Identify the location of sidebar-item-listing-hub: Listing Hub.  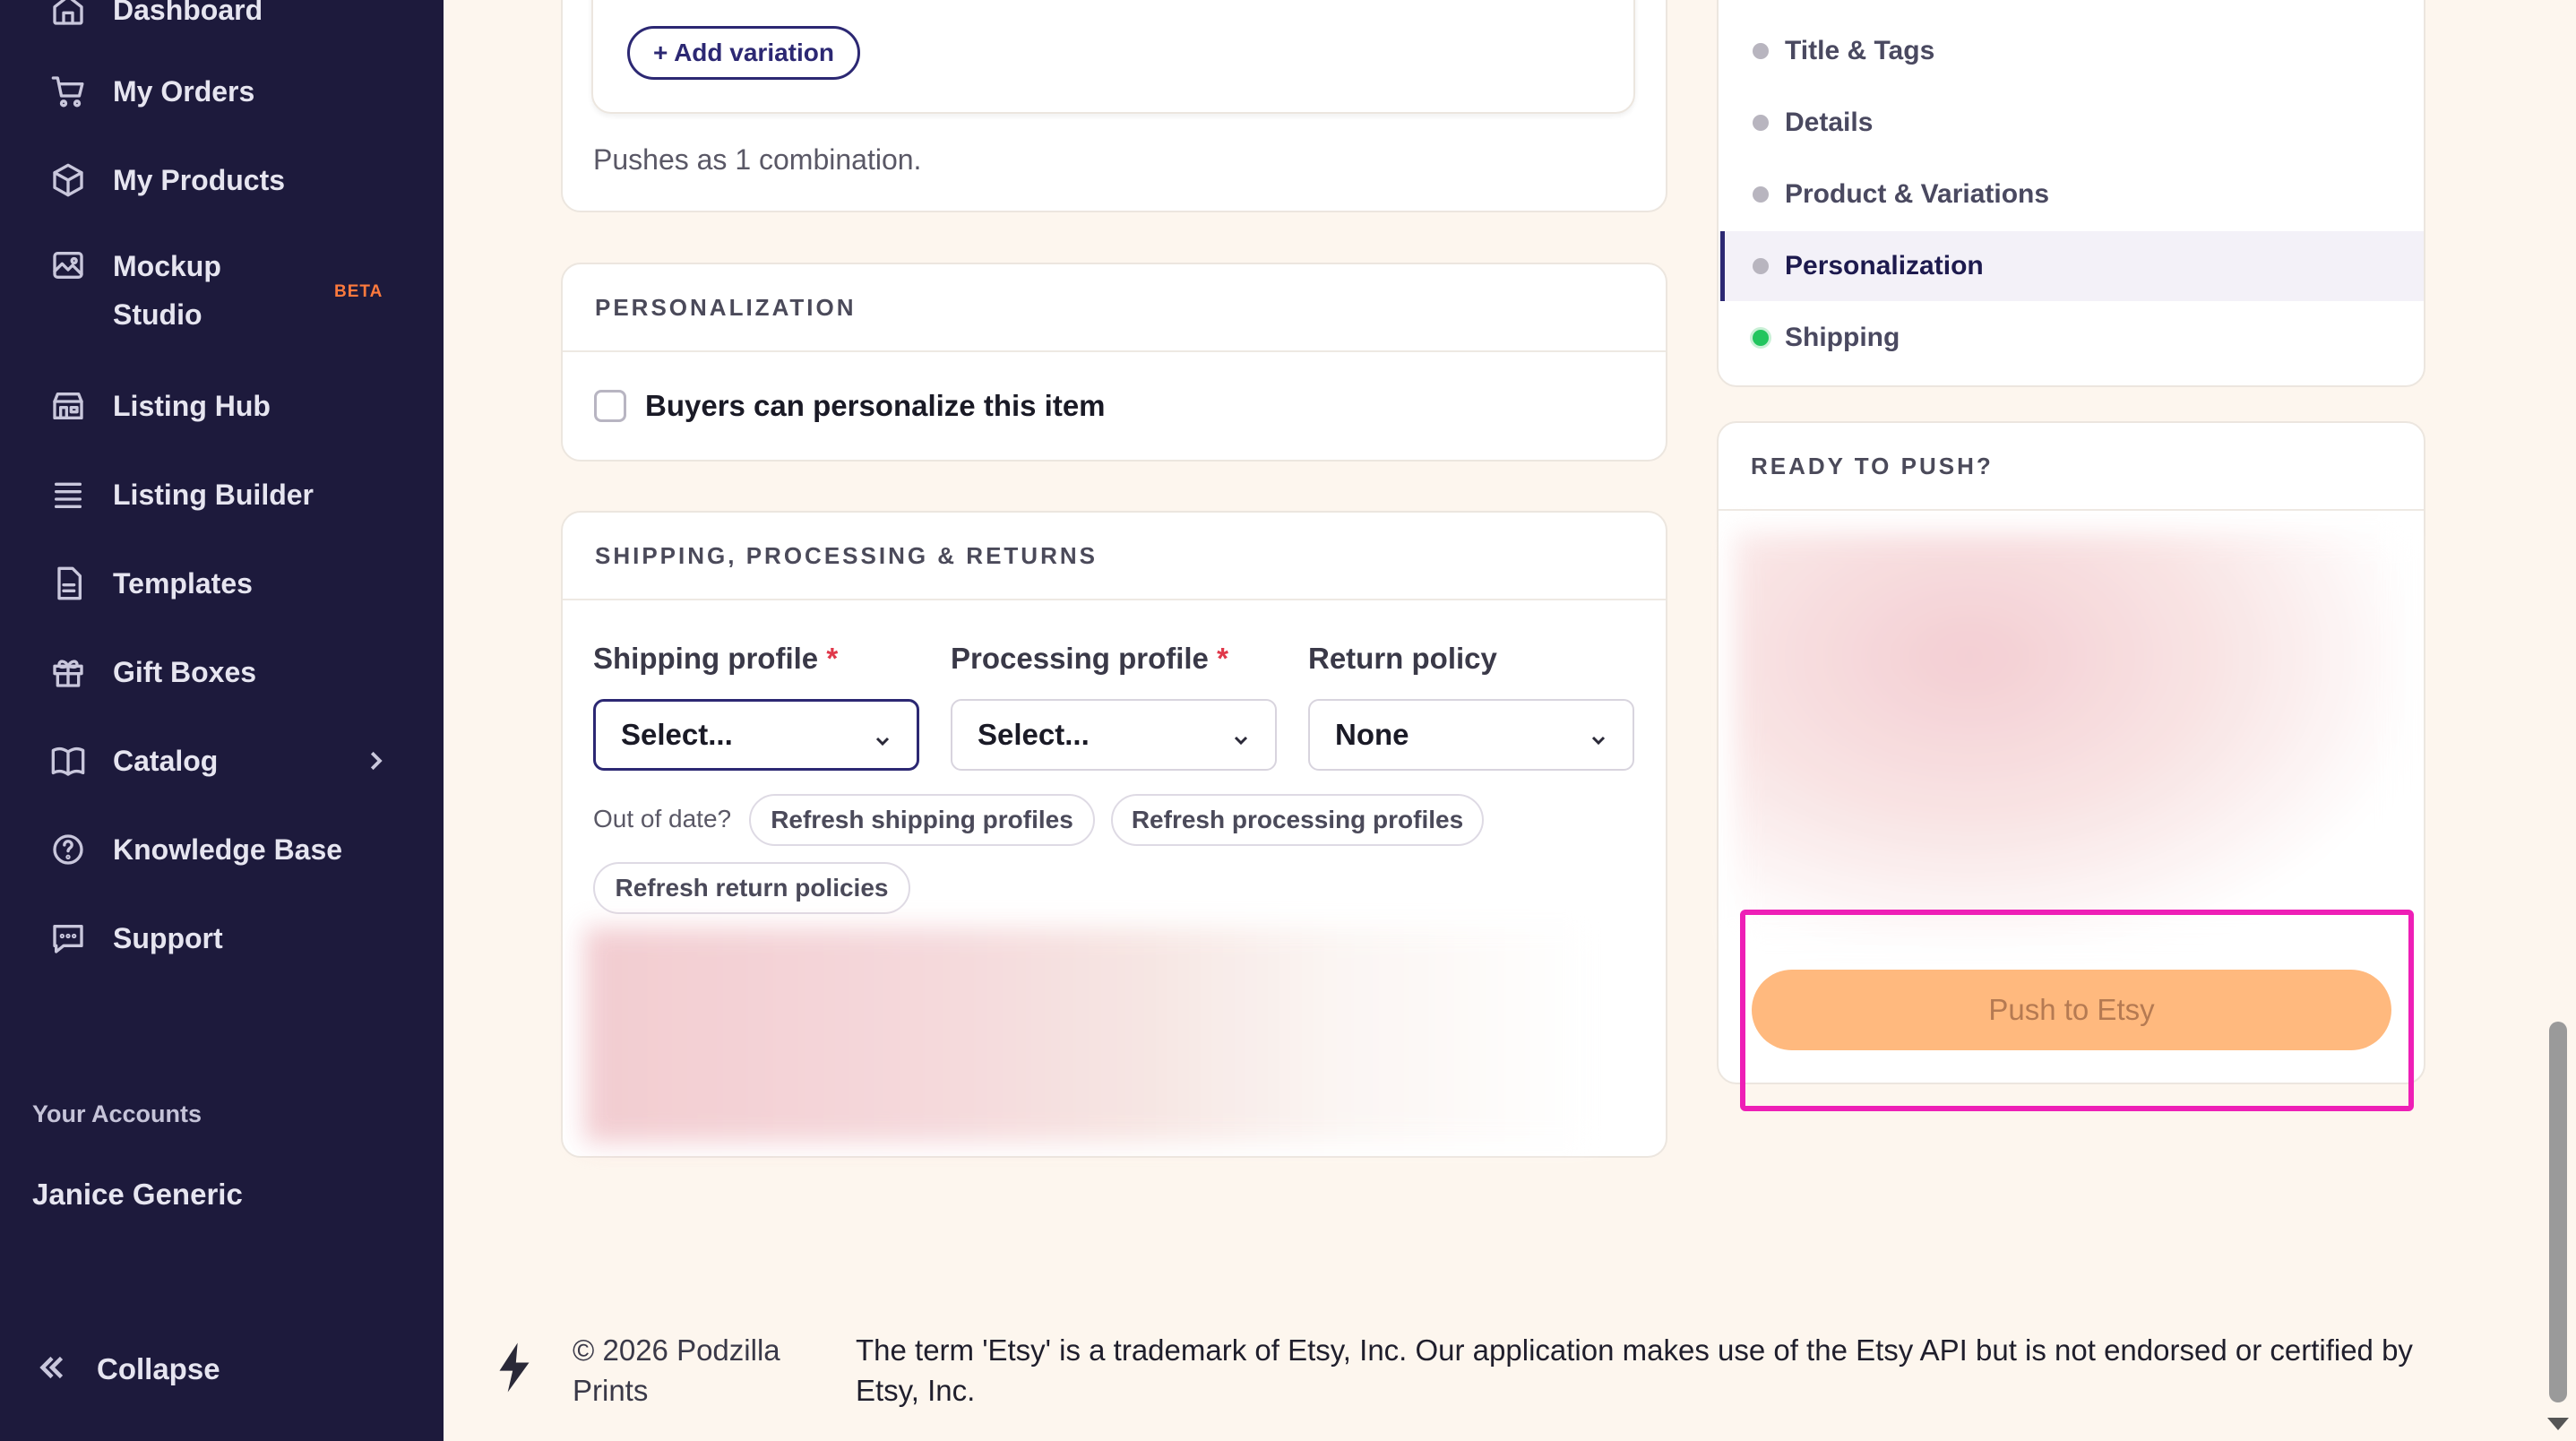
(222, 406).